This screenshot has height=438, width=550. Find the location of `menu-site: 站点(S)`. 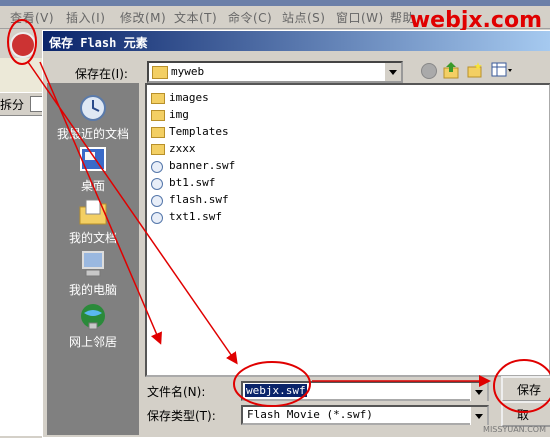

menu-site: 站点(S) is located at coordinates (303, 17).